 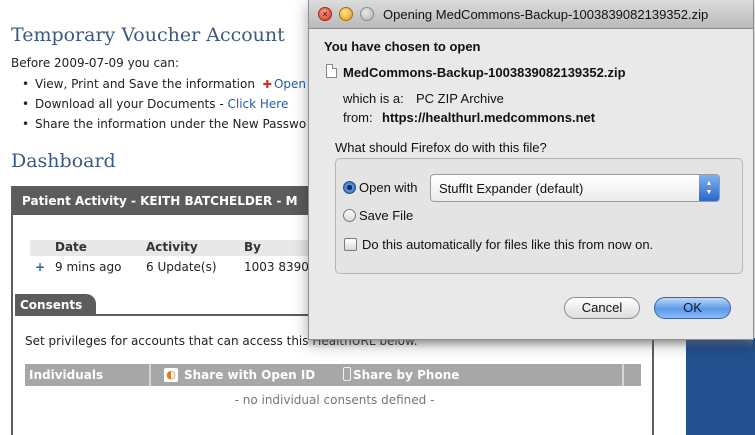 I want to click on no-consents-message: - no individual consents defined -, so click(x=334, y=400).